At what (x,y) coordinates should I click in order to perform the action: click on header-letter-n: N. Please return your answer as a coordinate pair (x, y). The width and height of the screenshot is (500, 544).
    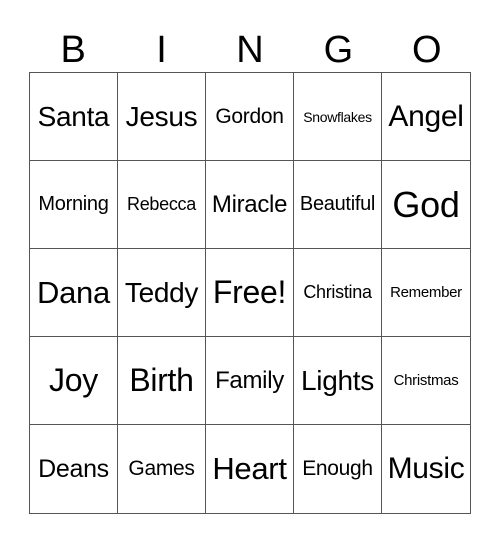
    Looking at the image, I should click on (250, 50).